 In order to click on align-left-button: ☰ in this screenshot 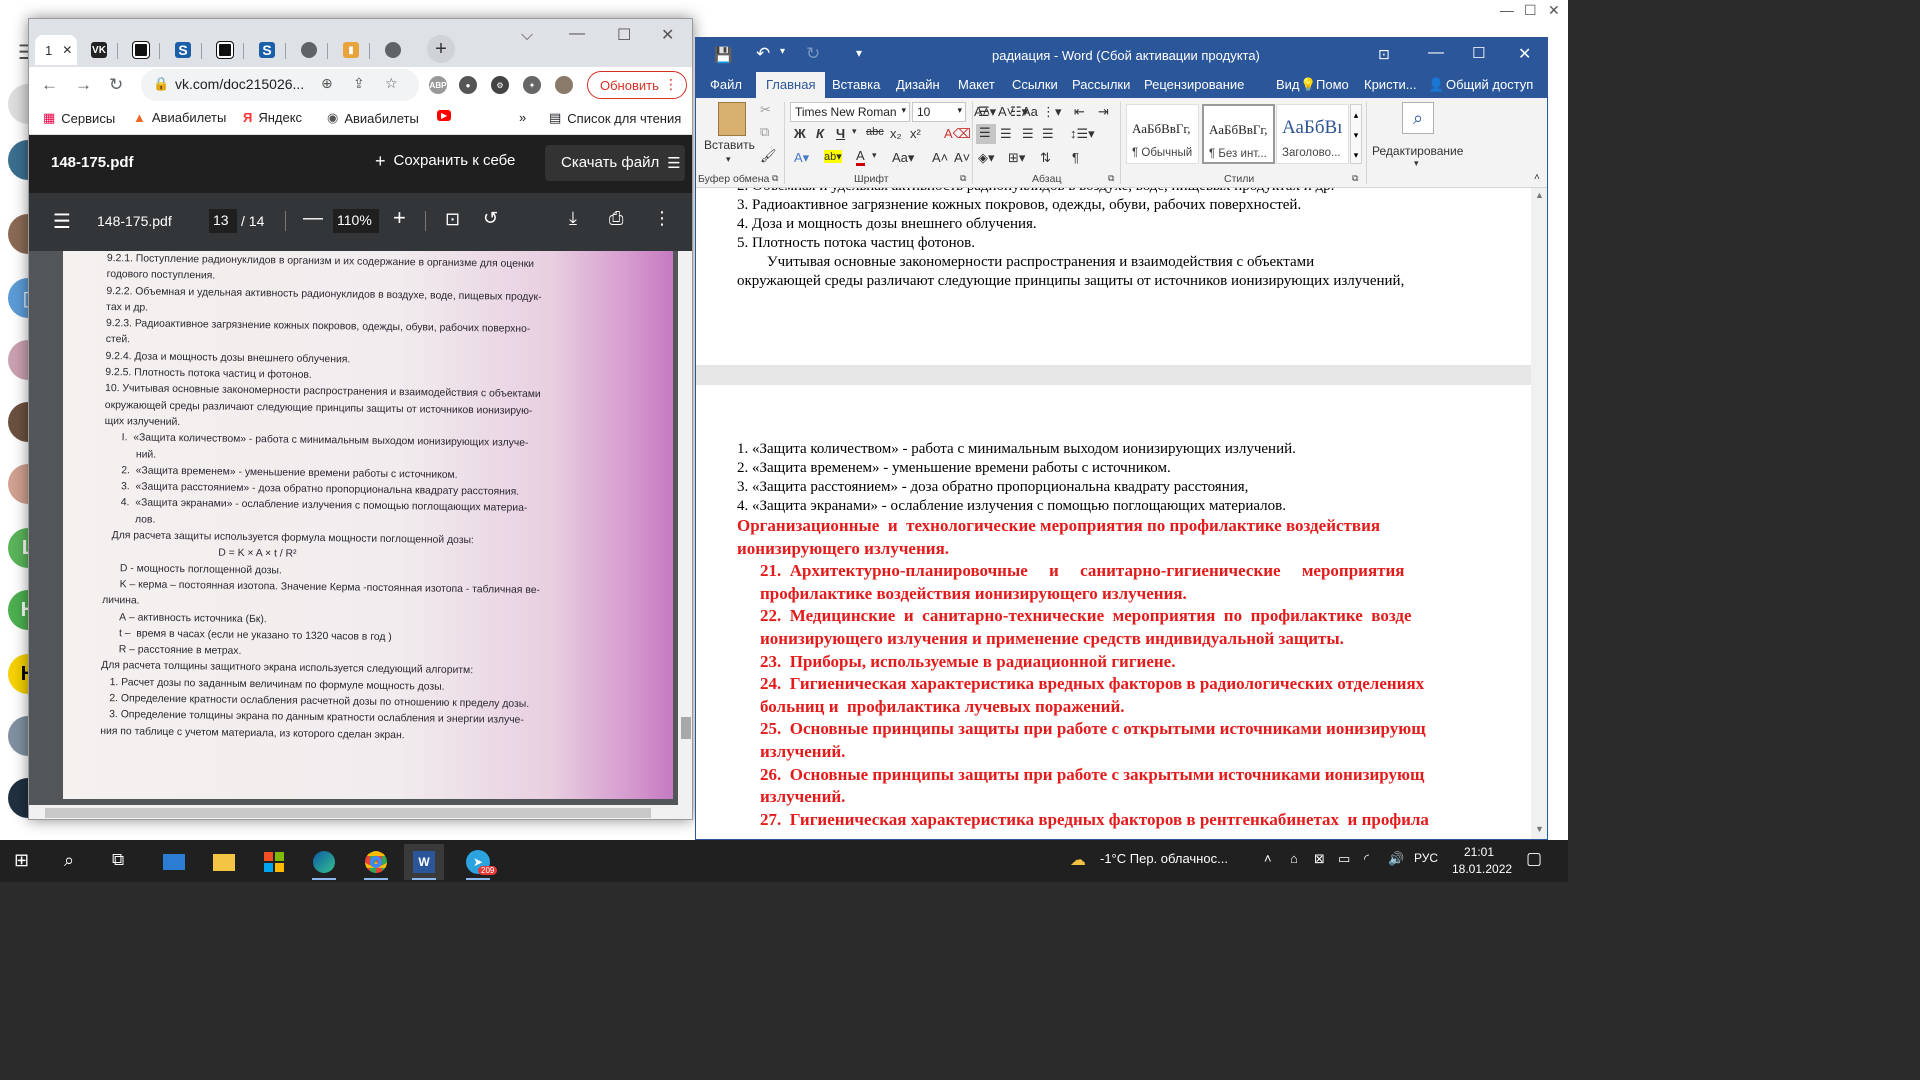, I will do `click(986, 134)`.